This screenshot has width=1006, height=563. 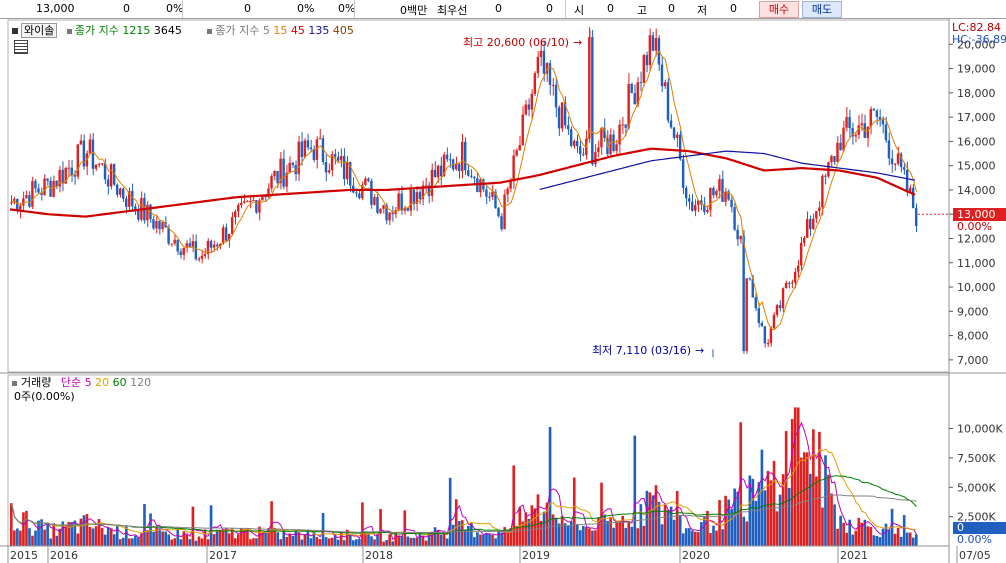 I want to click on legend-marker-icon, so click(x=15, y=31).